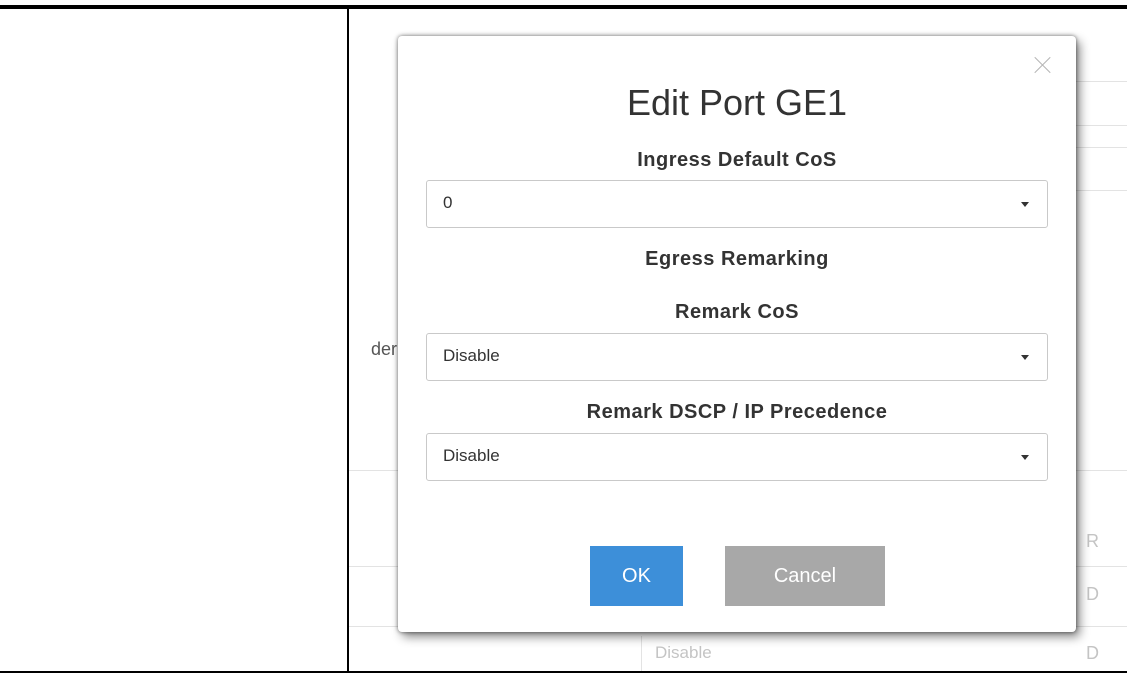 The width and height of the screenshot is (1127, 675). Describe the element at coordinates (448, 202) in the screenshot. I see `ingress-cos-value: 0` at that location.